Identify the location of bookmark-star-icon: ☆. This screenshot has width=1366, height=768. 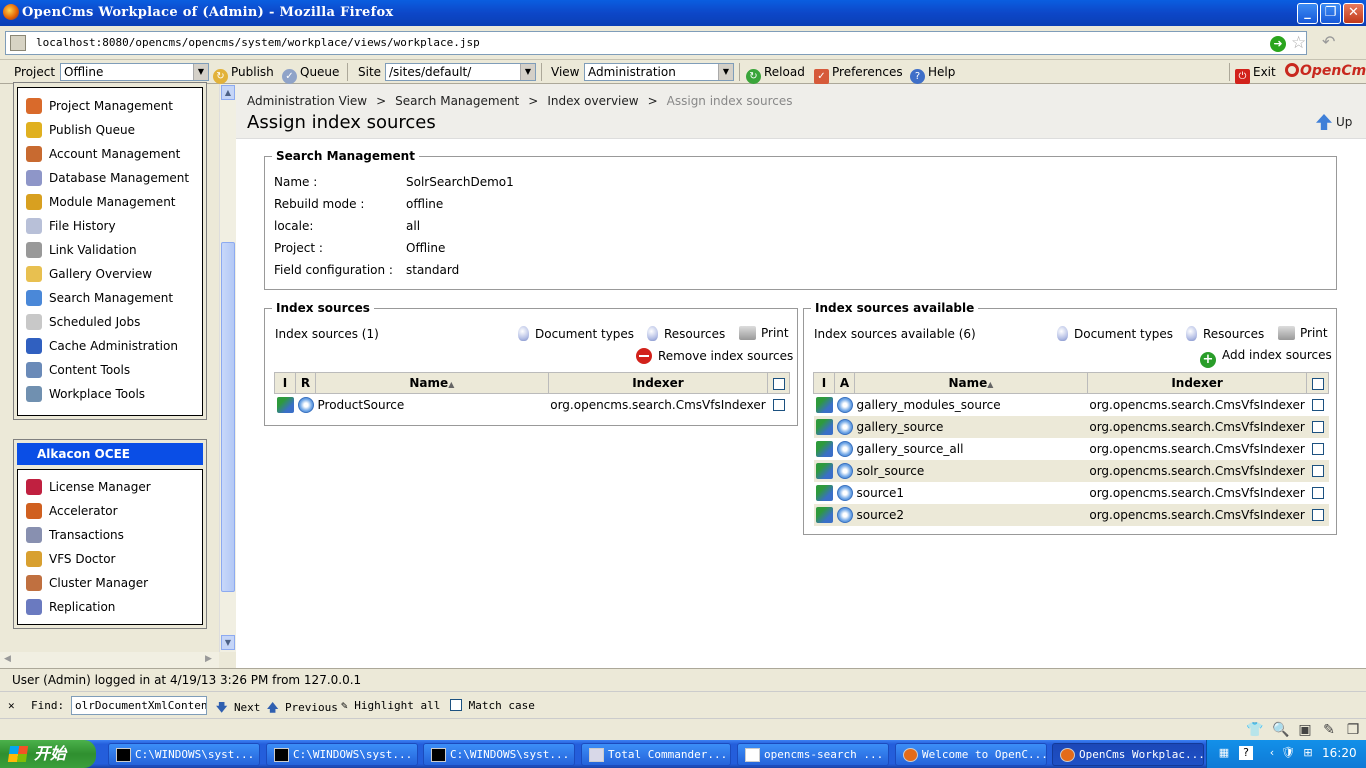
(1298, 43).